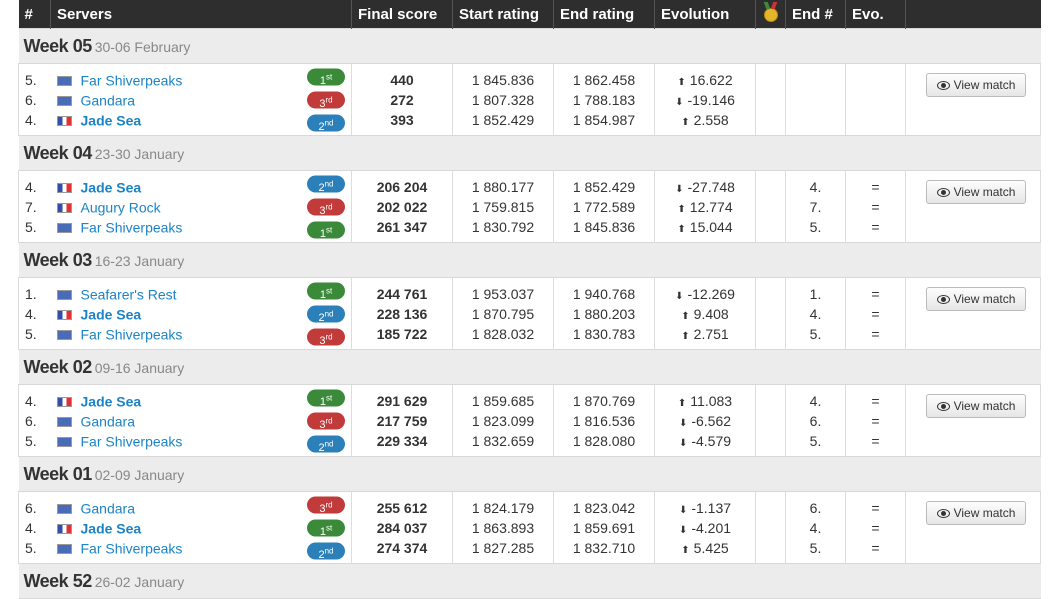 The image size is (1053, 599). I want to click on header-end-rating: End rating, so click(604, 14).